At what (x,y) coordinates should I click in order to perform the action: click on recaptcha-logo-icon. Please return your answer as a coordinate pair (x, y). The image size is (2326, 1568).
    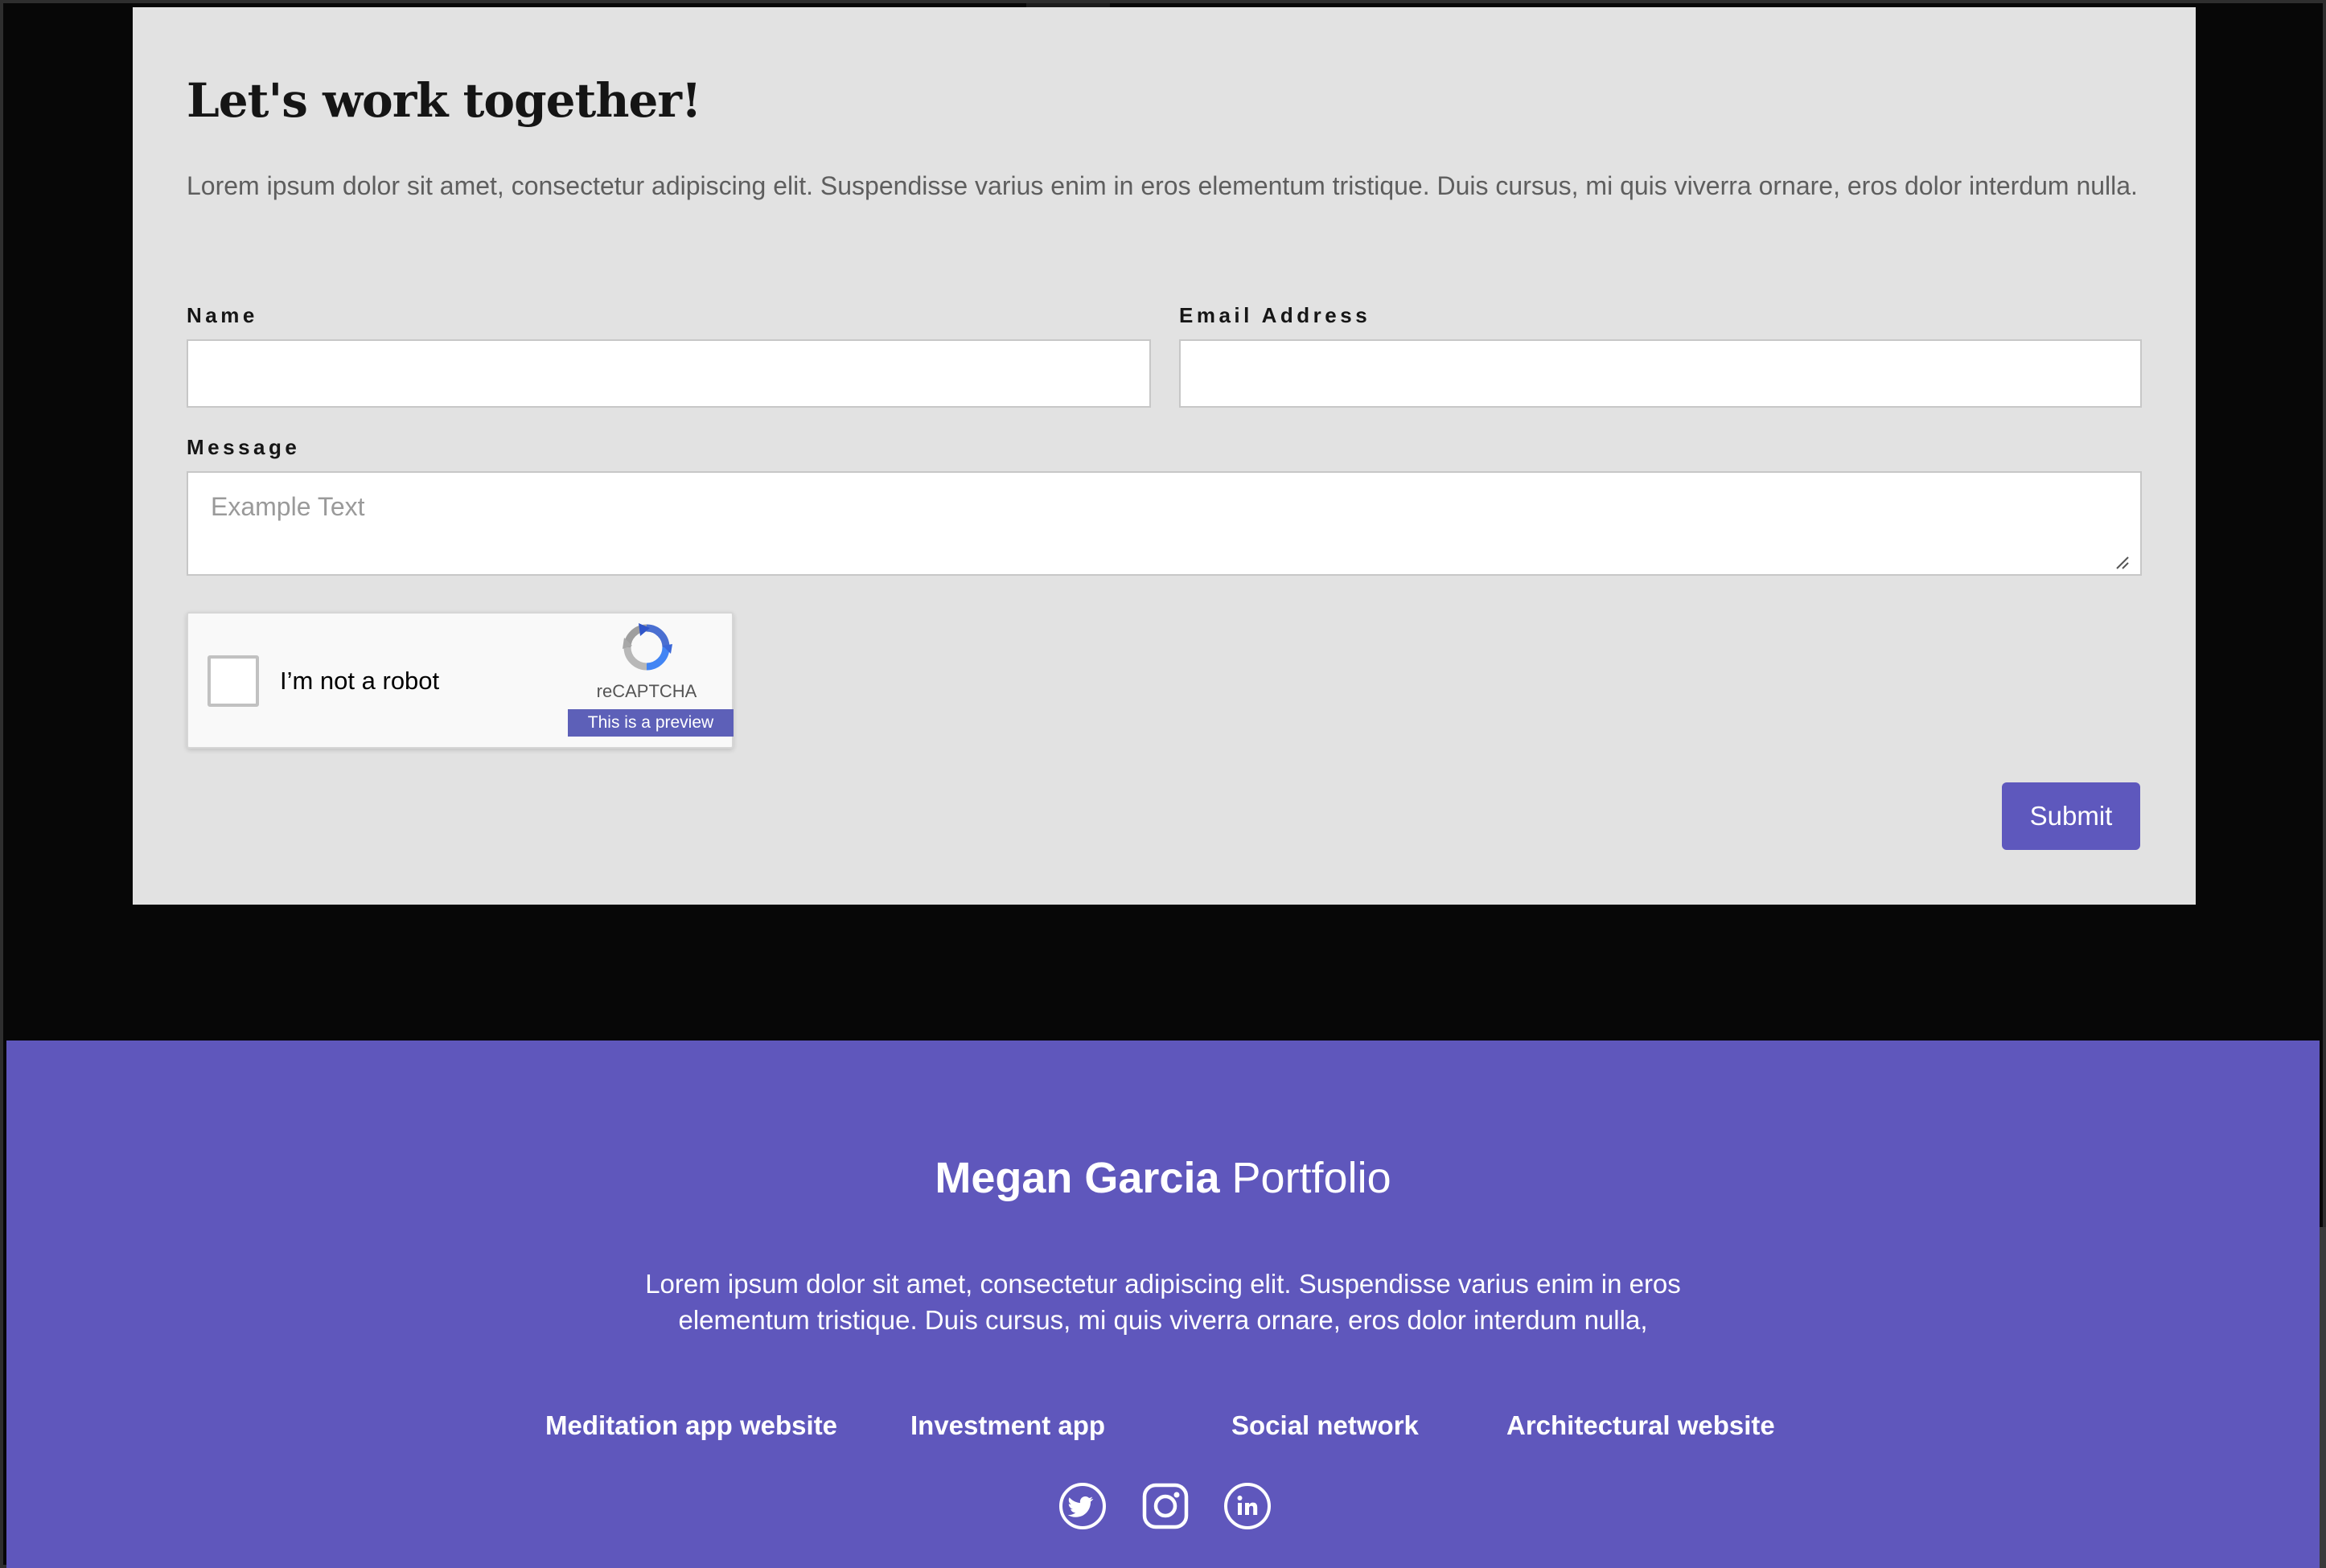
    Looking at the image, I should click on (647, 647).